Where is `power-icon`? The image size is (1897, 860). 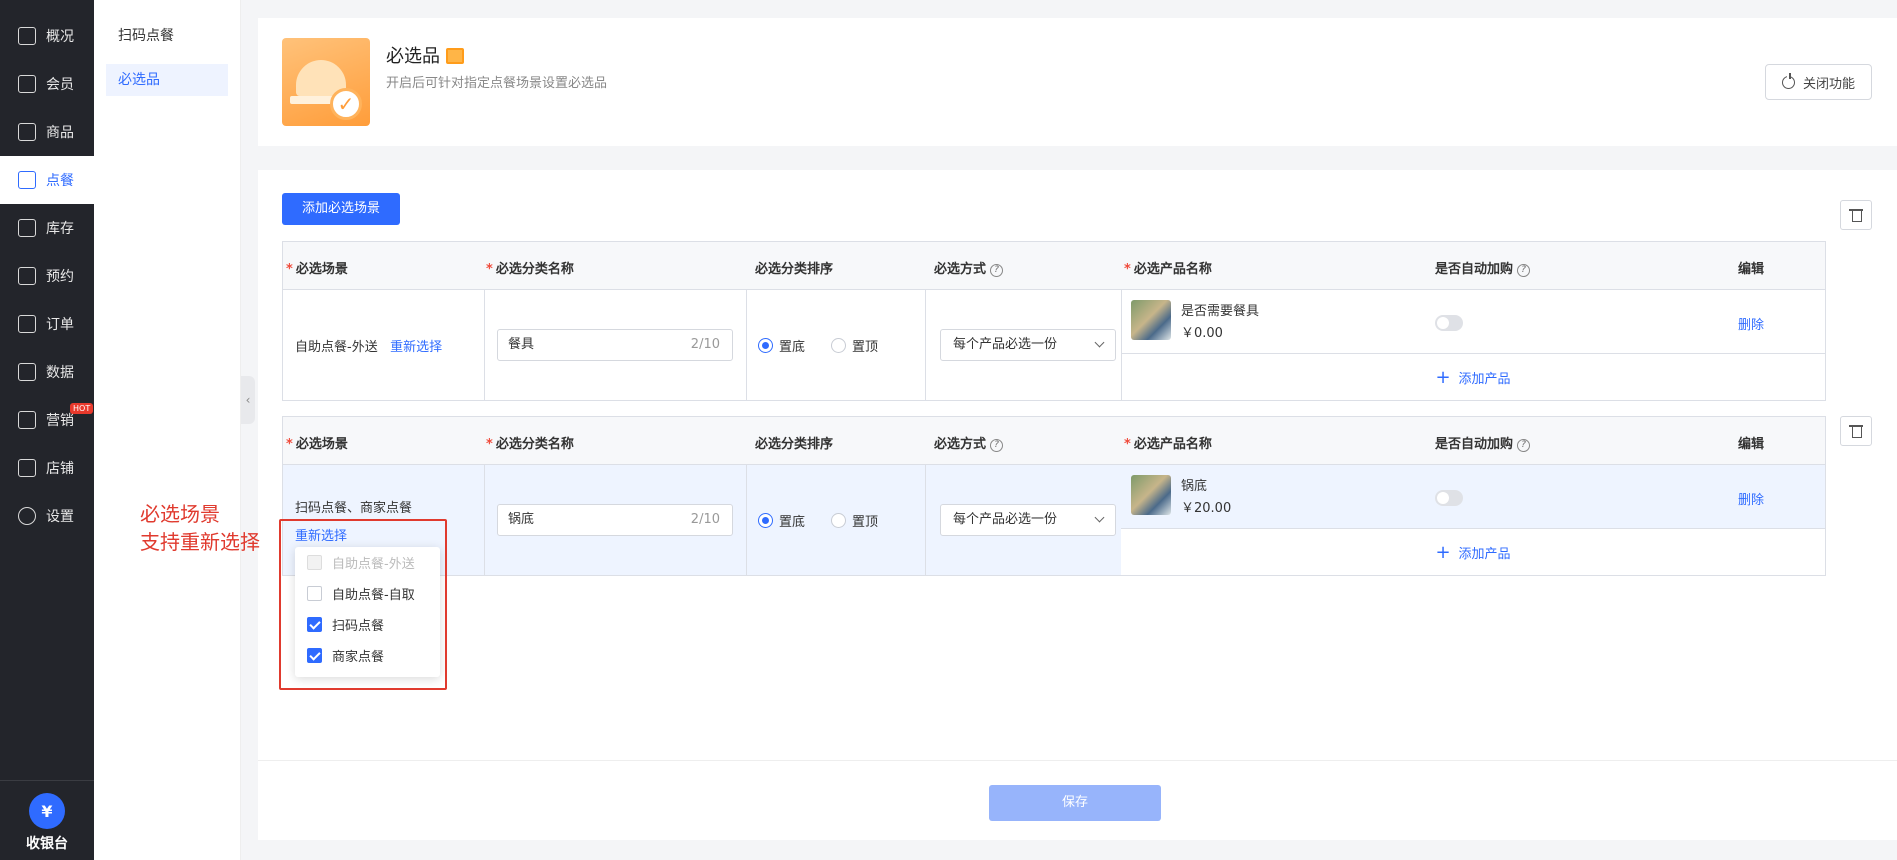 power-icon is located at coordinates (1788, 80).